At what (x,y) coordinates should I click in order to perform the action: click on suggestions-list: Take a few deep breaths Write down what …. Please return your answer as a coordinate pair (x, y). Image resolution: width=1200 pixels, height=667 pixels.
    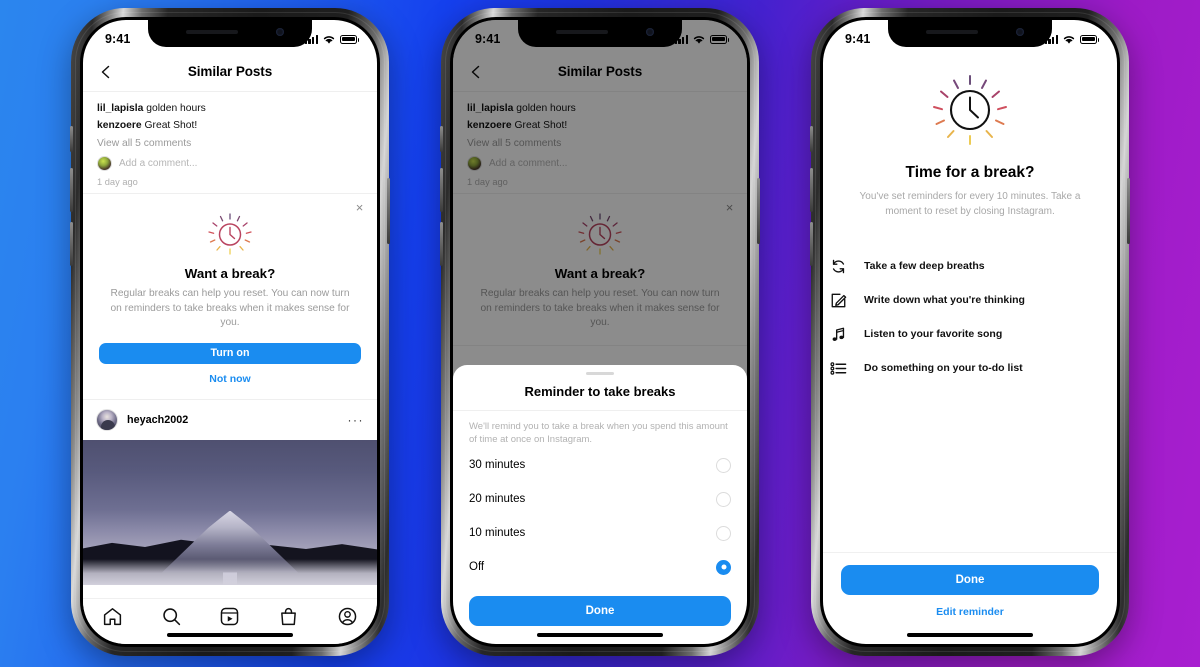
    Looking at the image, I should click on (970, 317).